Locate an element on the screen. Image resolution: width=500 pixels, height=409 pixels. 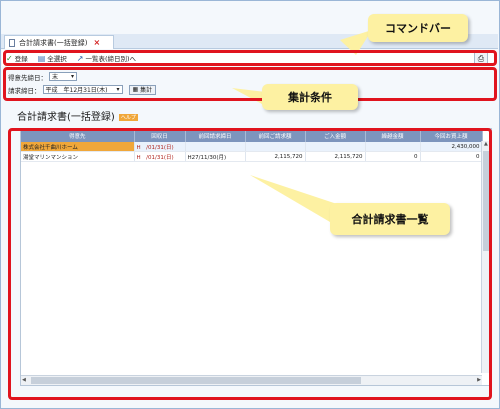
callout-list: 合計請求書一覧 is located at coordinates (390, 219).